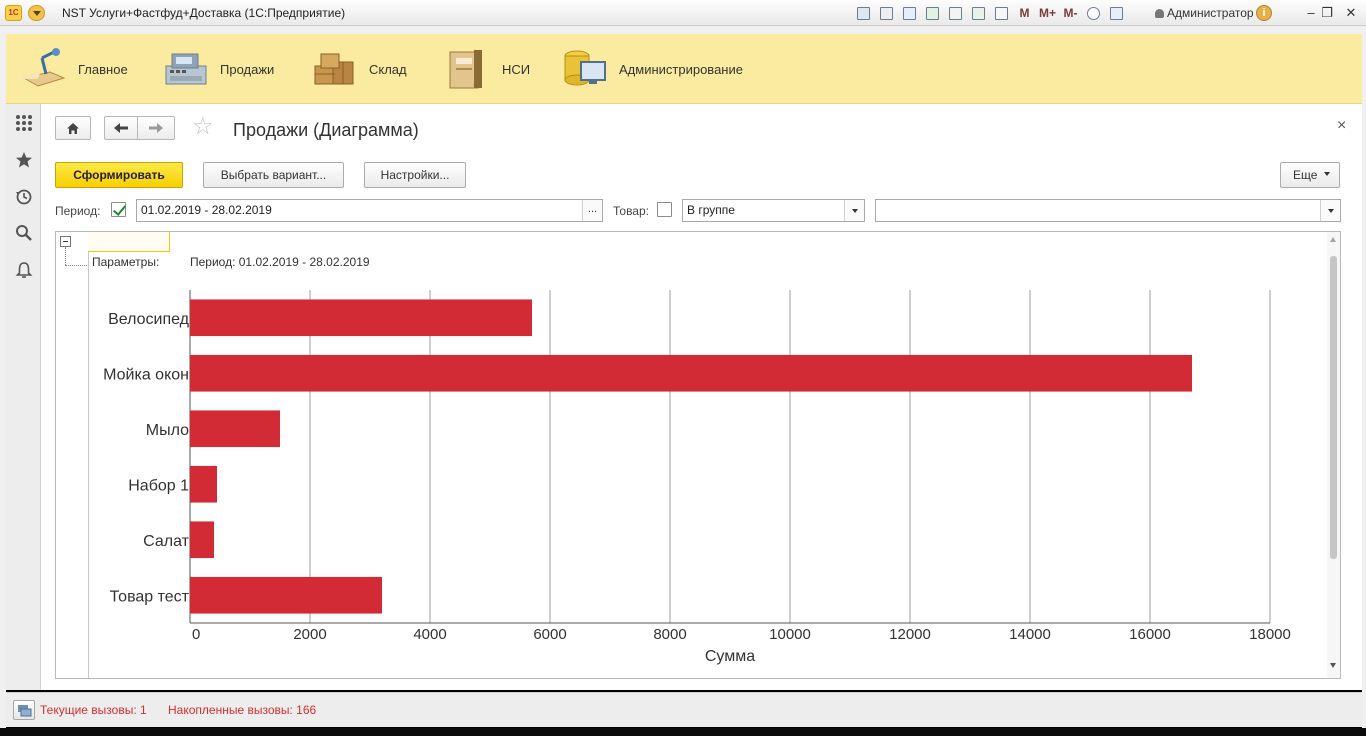  What do you see at coordinates (1333, 239) in the screenshot?
I see `scroll-up-icon` at bounding box center [1333, 239].